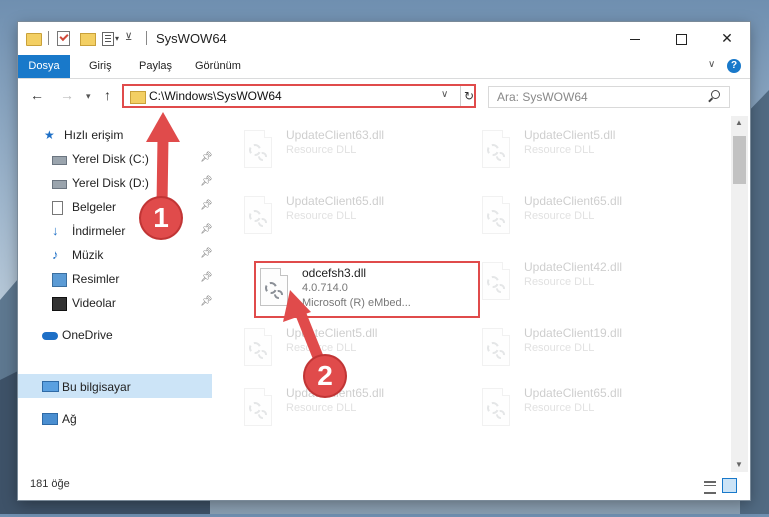 The image size is (769, 517). I want to click on sidebar-item-label: Resimler, so click(96, 279).